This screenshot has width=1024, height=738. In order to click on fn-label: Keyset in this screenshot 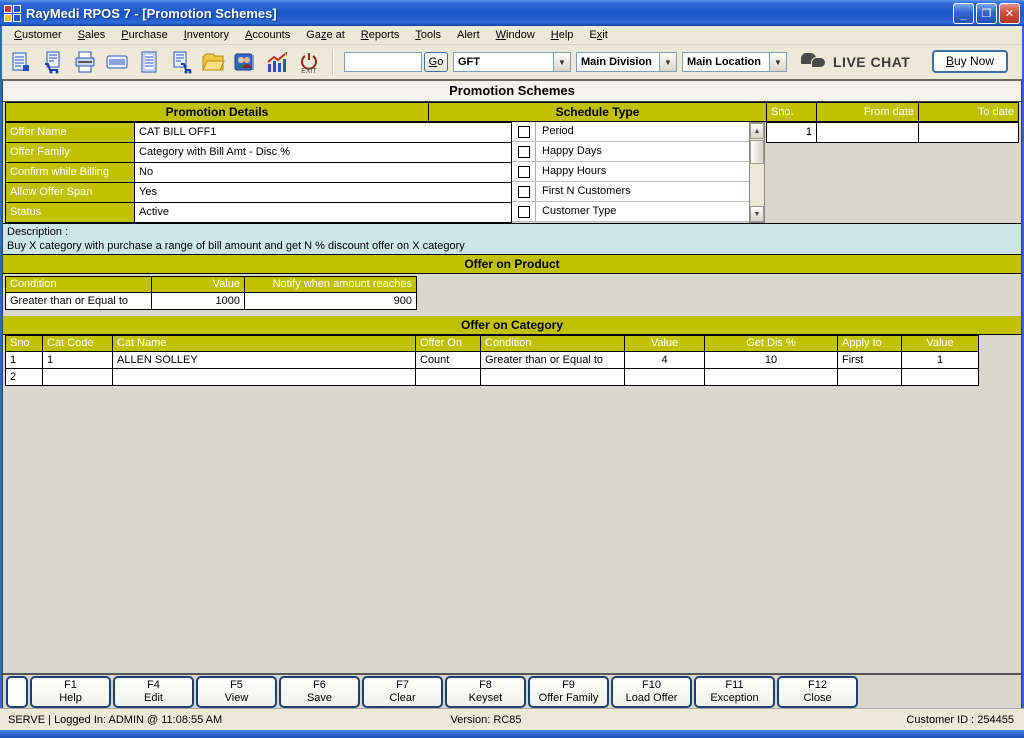, I will do `click(485, 698)`.